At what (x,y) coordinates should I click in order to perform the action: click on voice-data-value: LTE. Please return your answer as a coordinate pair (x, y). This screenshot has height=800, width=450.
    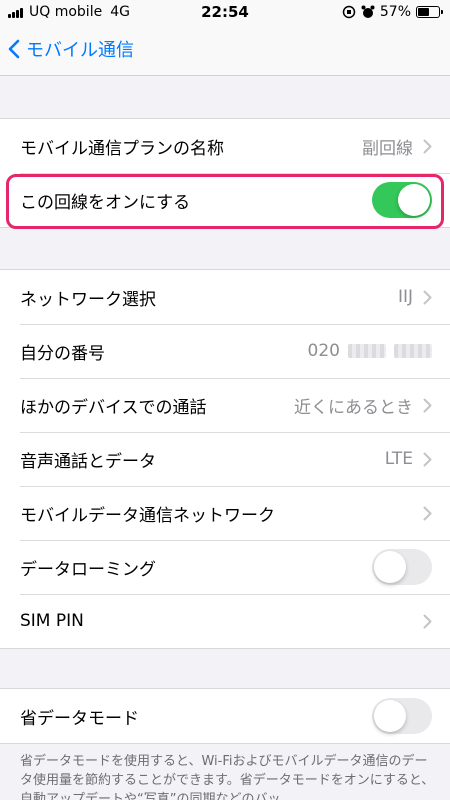
    Looking at the image, I should click on (398, 459).